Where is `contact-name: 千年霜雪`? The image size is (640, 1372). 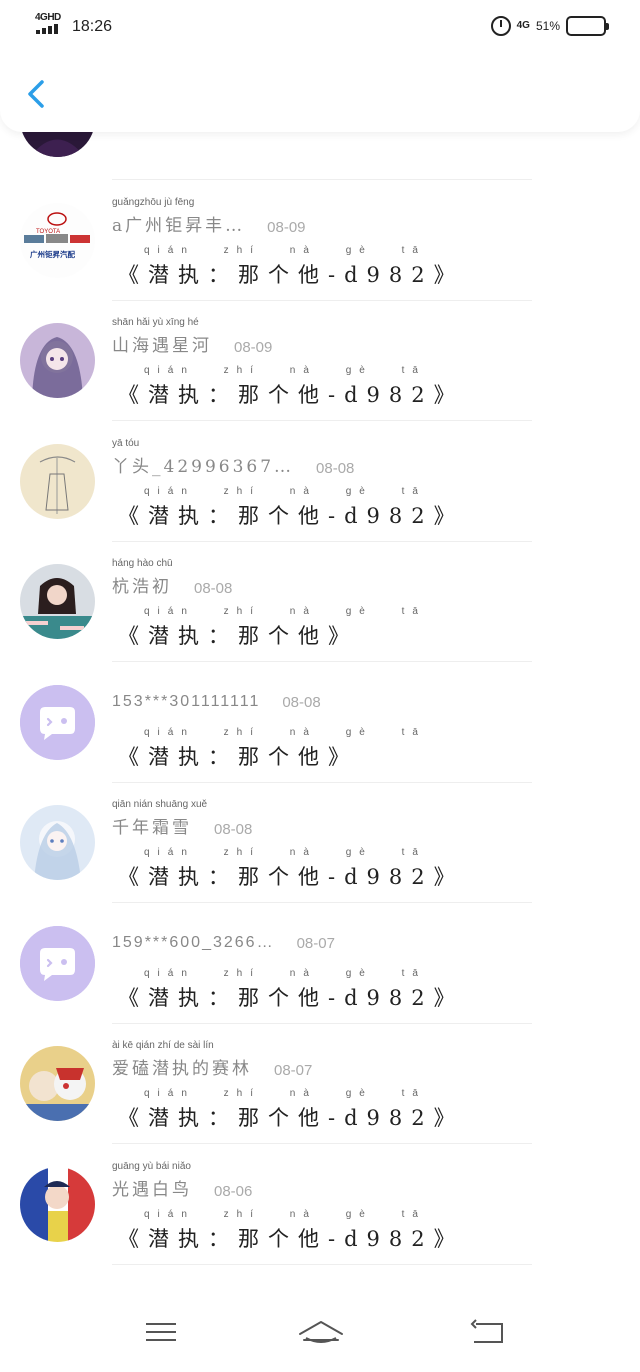 contact-name: 千年霜雪 is located at coordinates (152, 828).